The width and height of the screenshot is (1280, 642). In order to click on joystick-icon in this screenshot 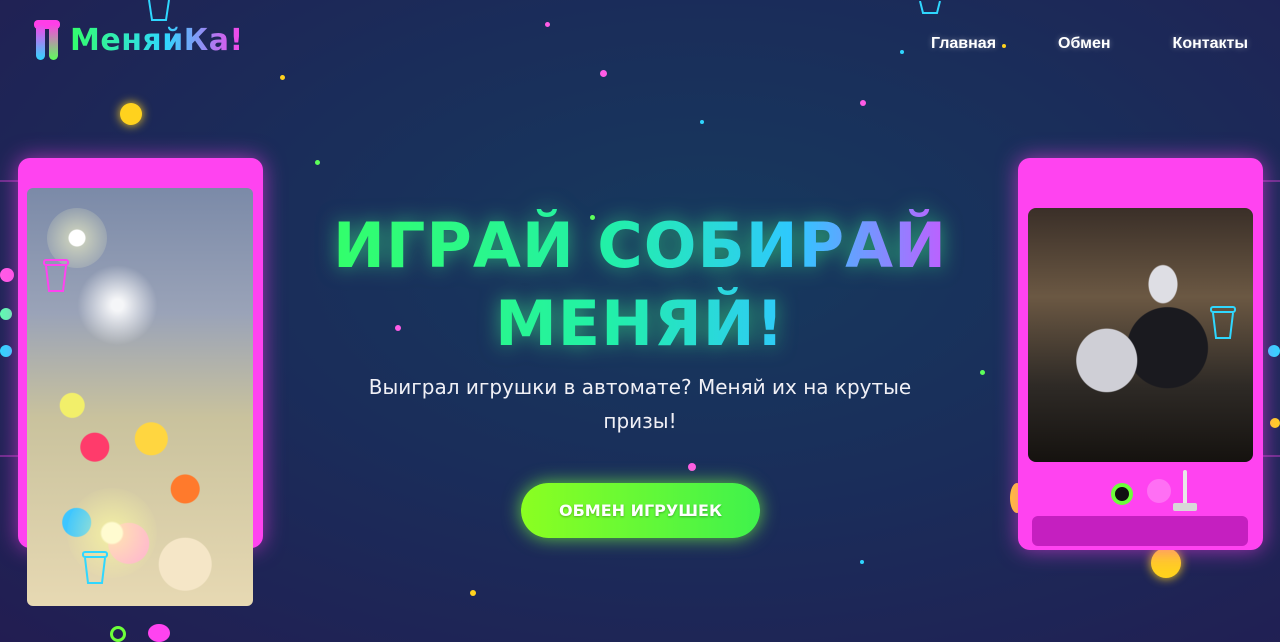, I will do `click(1185, 488)`.